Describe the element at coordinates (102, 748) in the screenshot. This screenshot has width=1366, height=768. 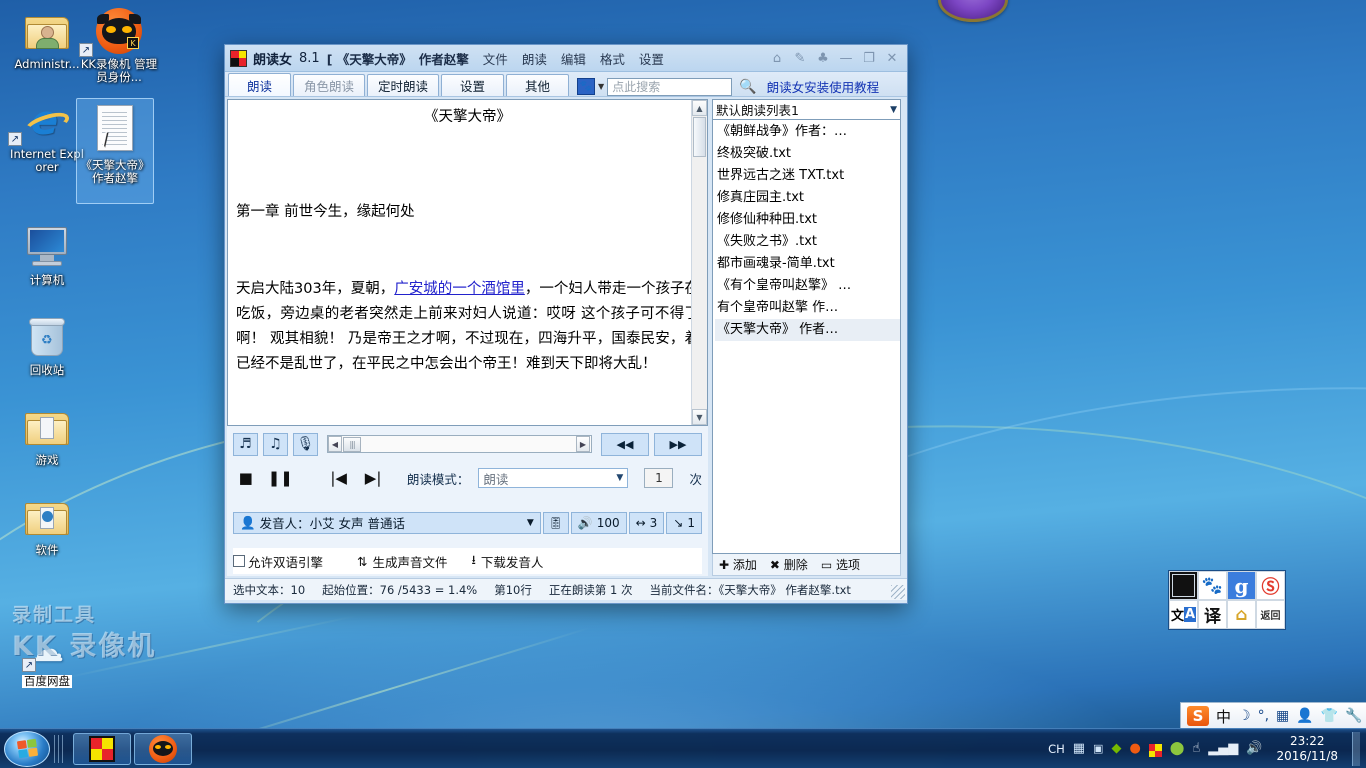
I see `taskbar-langduwomen` at that location.